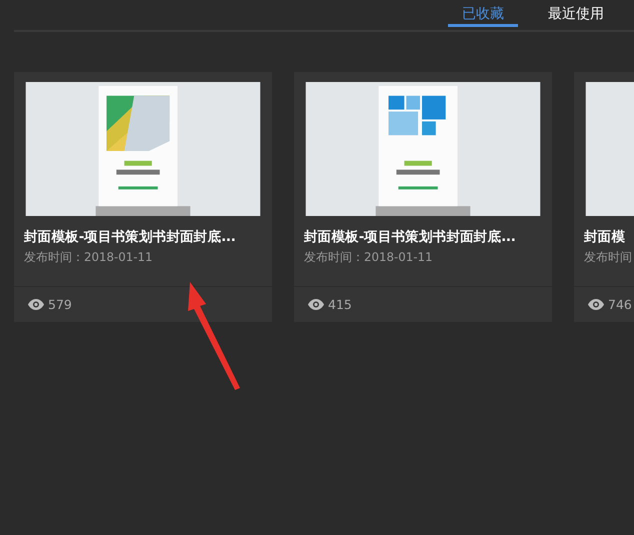 The height and width of the screenshot is (535, 634). I want to click on view-count: 579, so click(60, 304).